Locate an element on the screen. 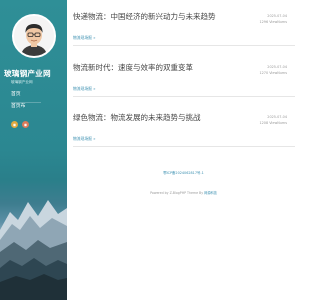 This screenshot has height=300, width=320. social-links: ◉ ◉ is located at coordinates (20, 124).